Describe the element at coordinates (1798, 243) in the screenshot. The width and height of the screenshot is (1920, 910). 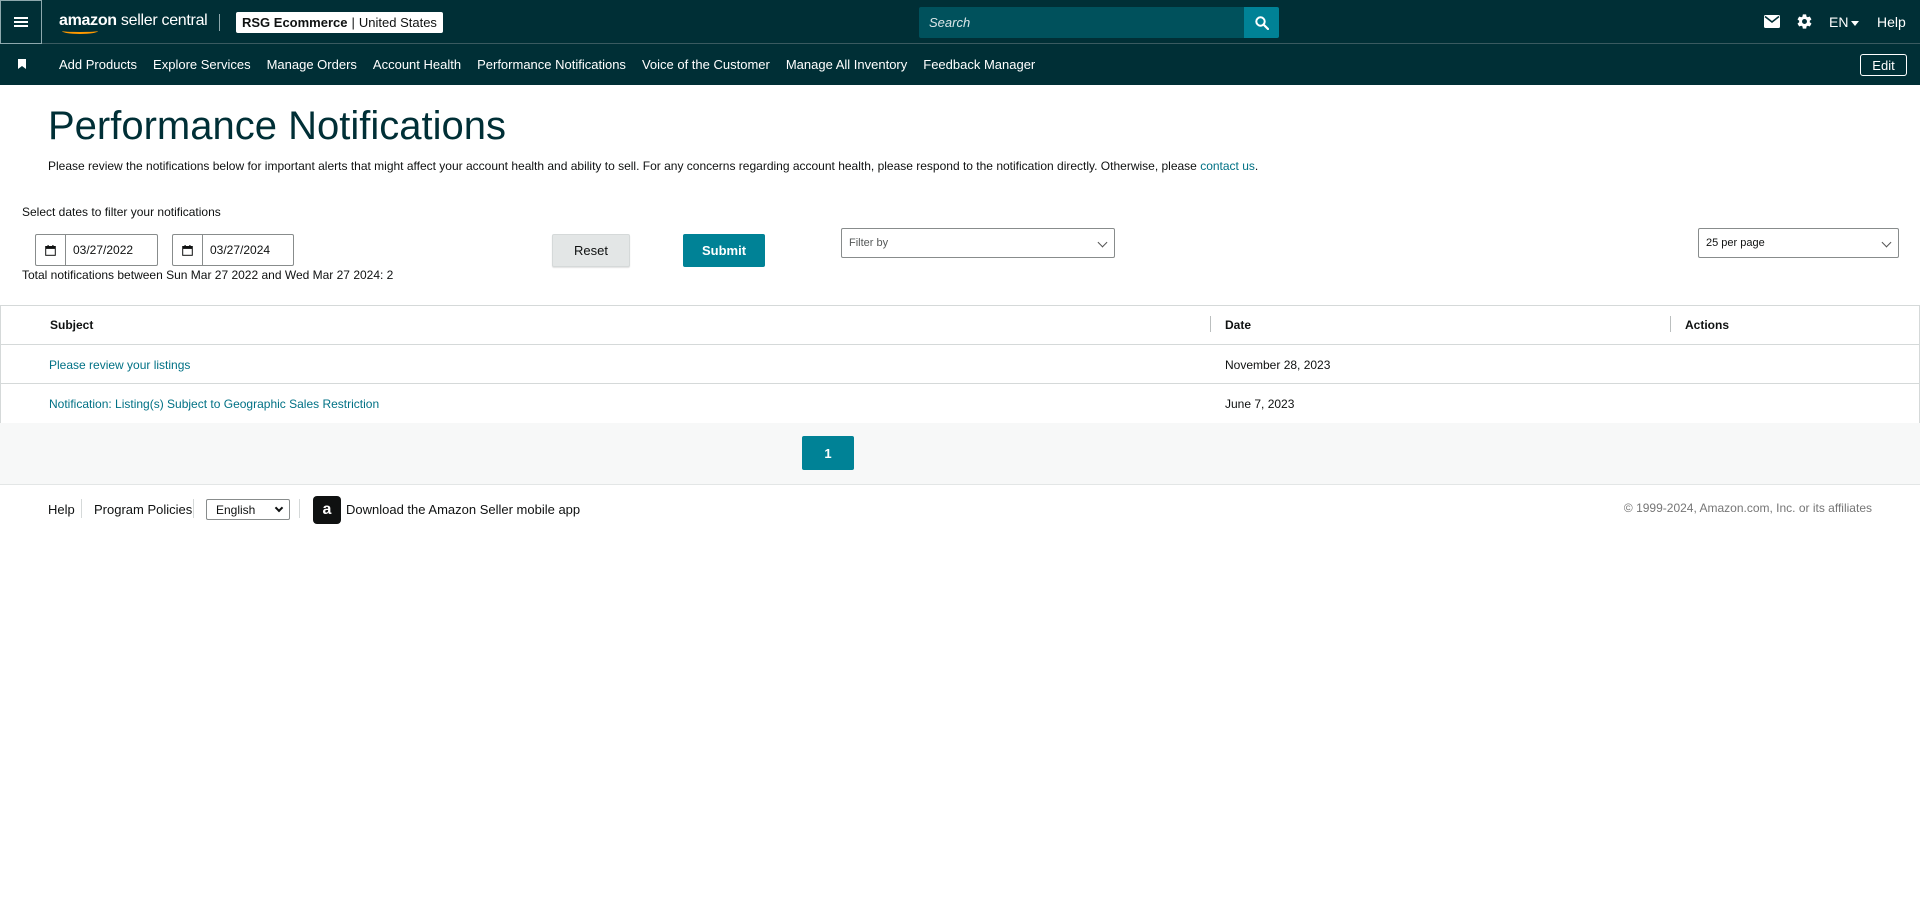
I see `per-page-select: 25 per page` at that location.